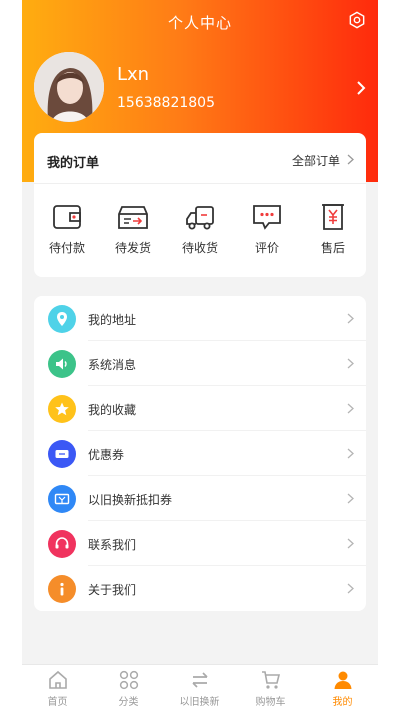  What do you see at coordinates (357, 20) in the screenshot?
I see `settings-icon` at bounding box center [357, 20].